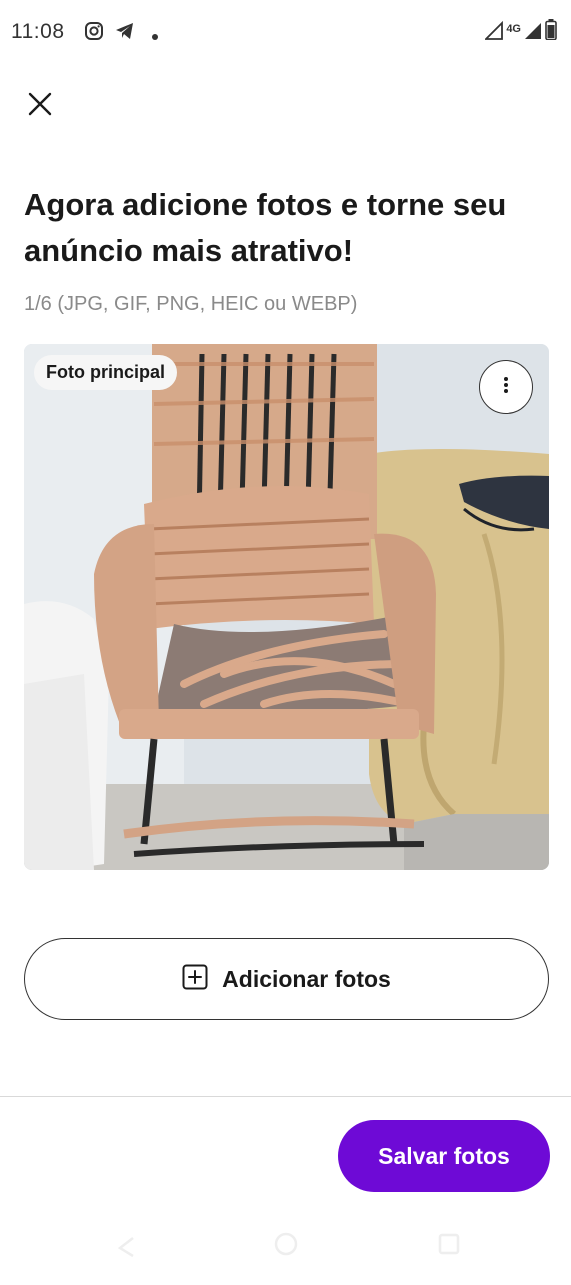 This screenshot has width=571, height=1285. What do you see at coordinates (38, 31) in the screenshot?
I see `status-time: 11:08` at bounding box center [38, 31].